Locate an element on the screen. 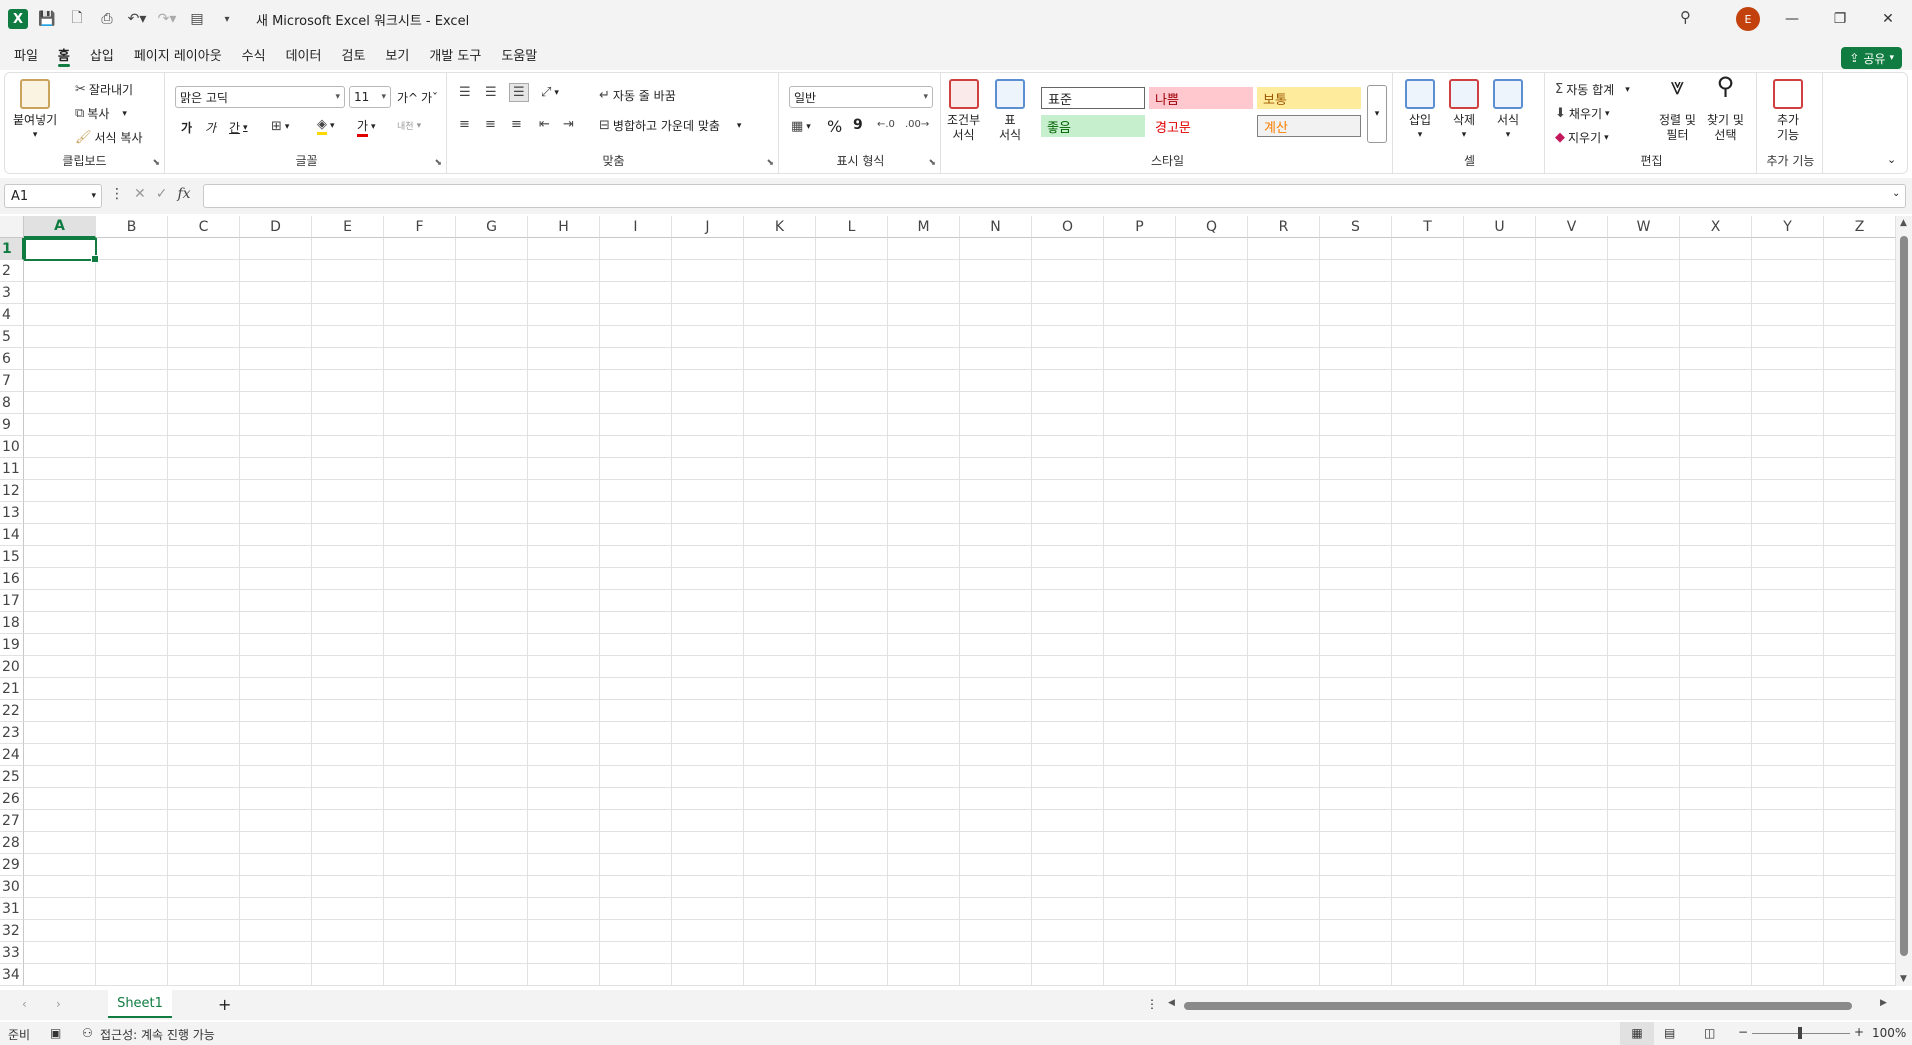 Image resolution: width=1912 pixels, height=1045 pixels. search-icon: ⚲ is located at coordinates (1685, 17).